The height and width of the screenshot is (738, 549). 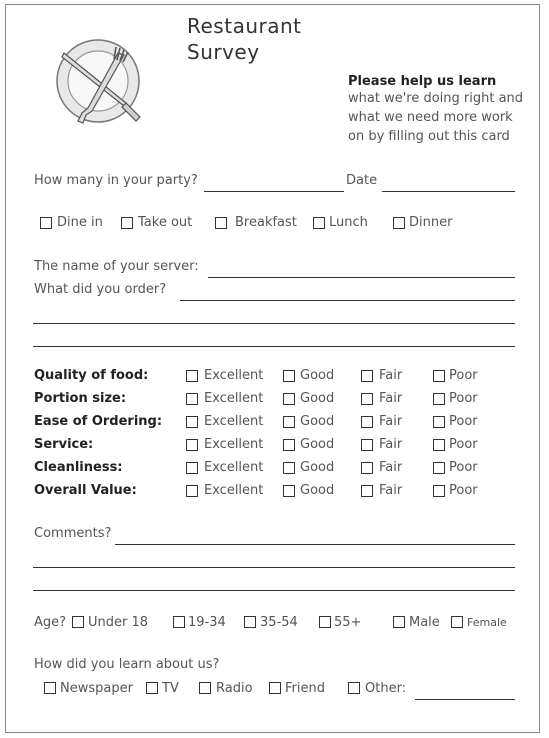 I want to click on order-label: What did you order?, so click(x=100, y=289).